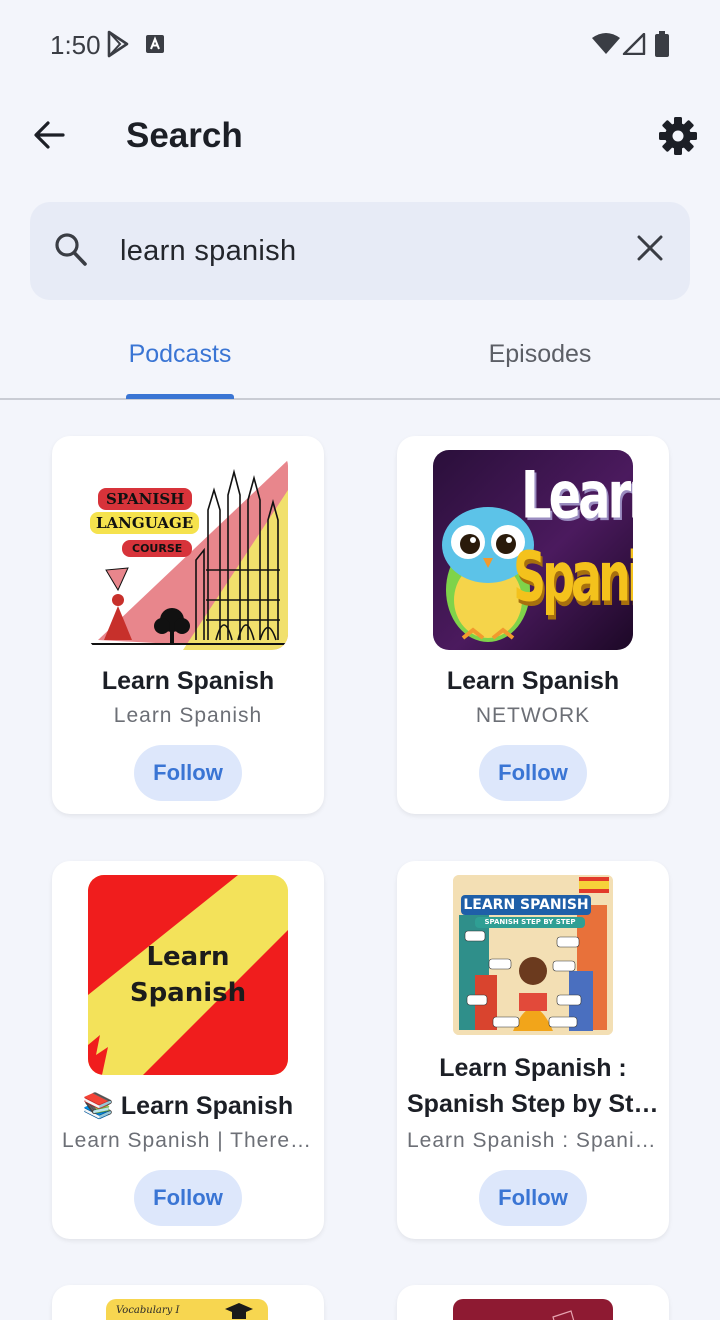 Image resolution: width=720 pixels, height=1320 pixels. I want to click on settings-button, so click(678, 138).